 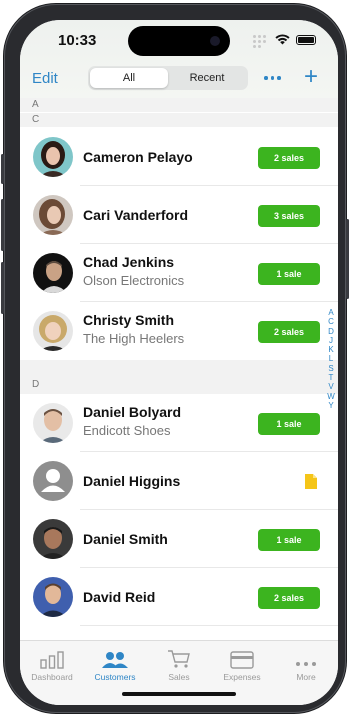 What do you see at coordinates (330, 312) in the screenshot?
I see `index-letter: A` at bounding box center [330, 312].